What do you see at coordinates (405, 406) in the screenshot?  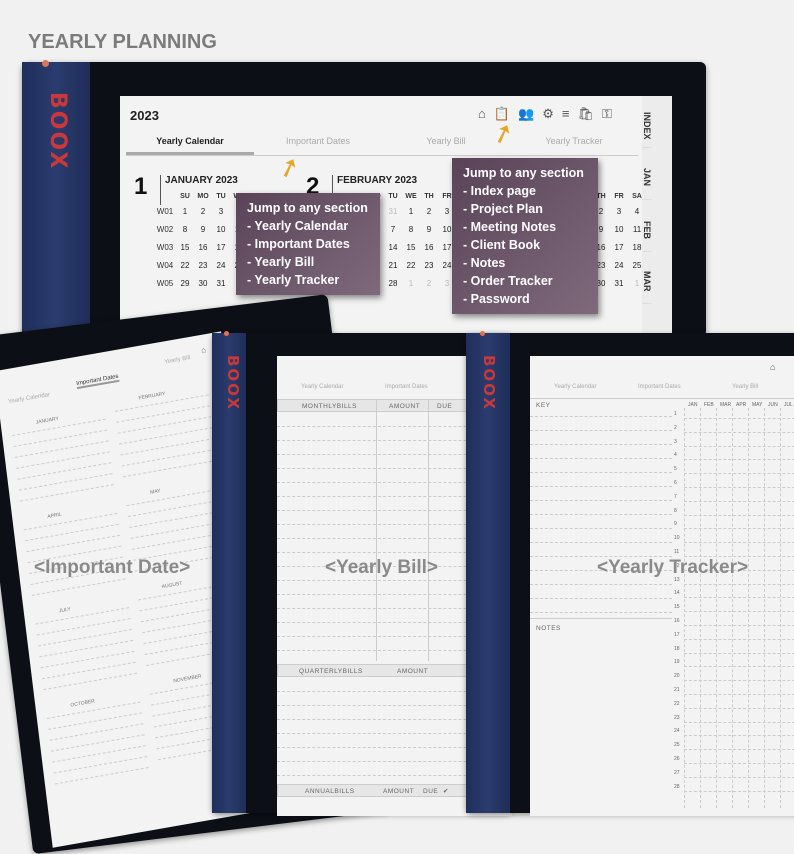 I see `amount-header: AMOUNT` at bounding box center [405, 406].